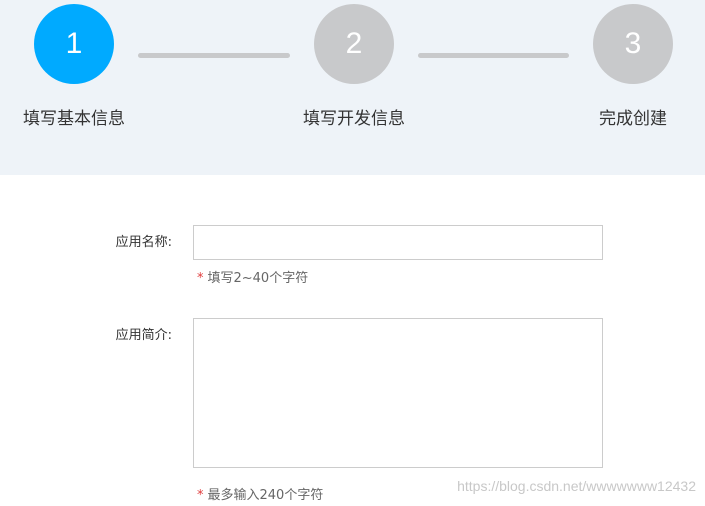 The image size is (705, 506). I want to click on step-3-circle: 3, so click(633, 44).